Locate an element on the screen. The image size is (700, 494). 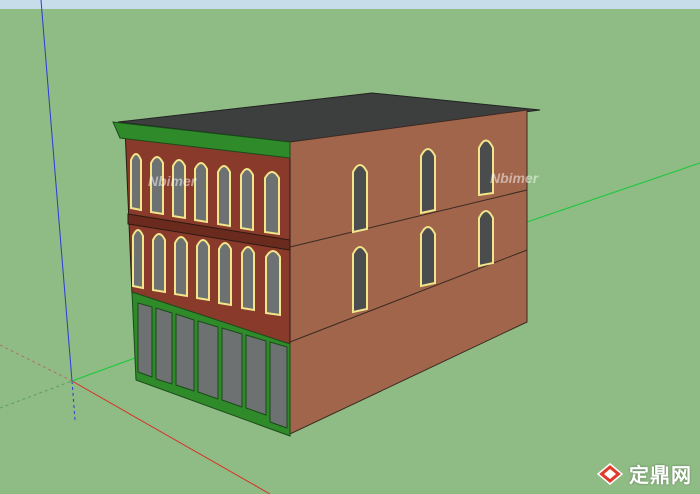
site-watermark-label: 定鼎网 is located at coordinates (660, 475).